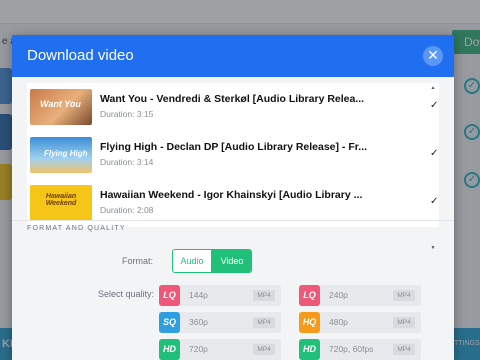 The image size is (480, 360). I want to click on quality-resolution: 720p, so click(198, 349).